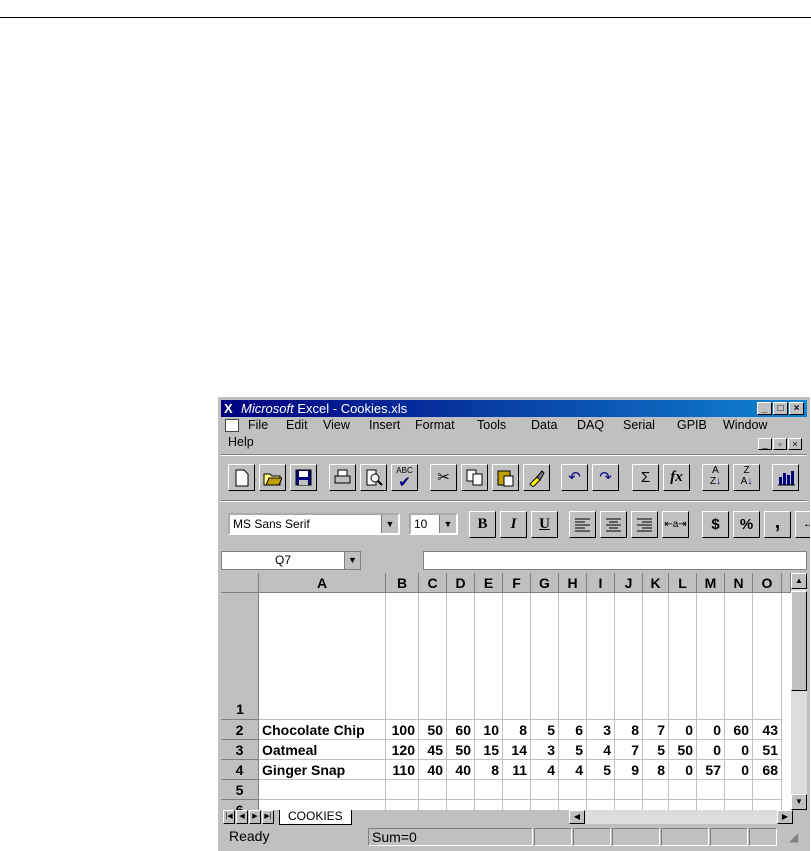 Image resolution: width=811 pixels, height=851 pixels. Describe the element at coordinates (601, 750) in the screenshot. I see `data-cell: 4` at that location.